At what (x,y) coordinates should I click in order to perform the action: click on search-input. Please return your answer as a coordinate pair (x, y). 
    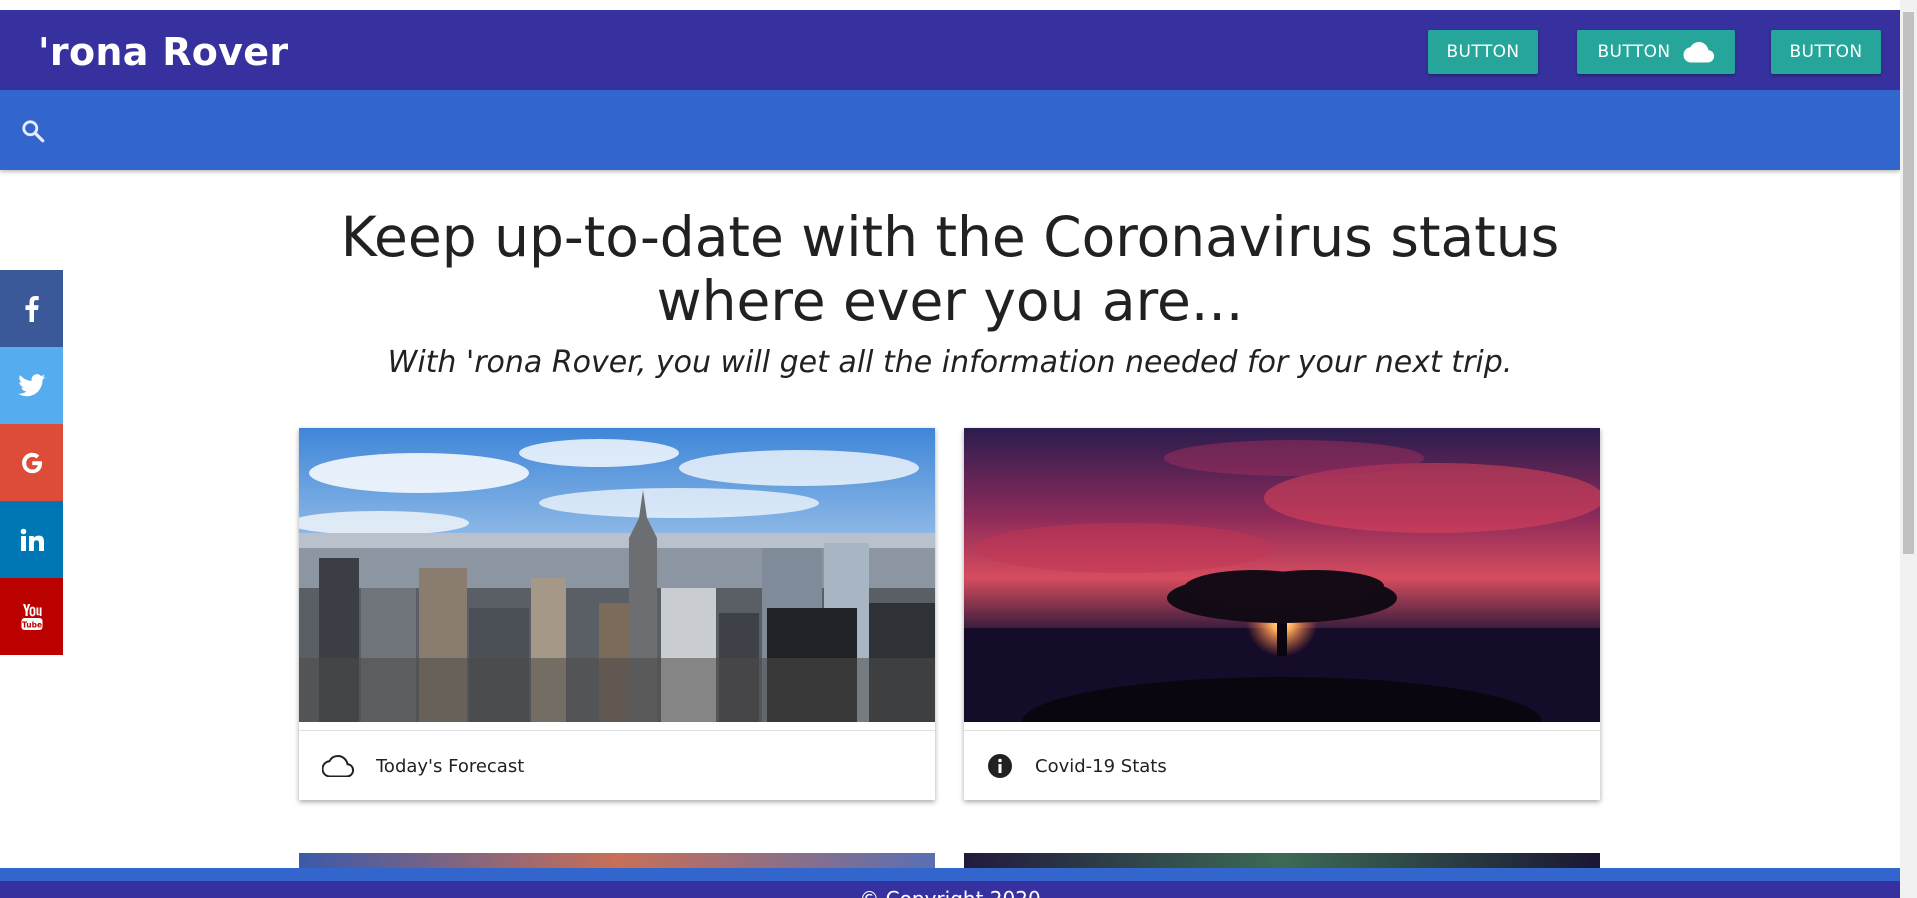
    Looking at the image, I should click on (956, 131).